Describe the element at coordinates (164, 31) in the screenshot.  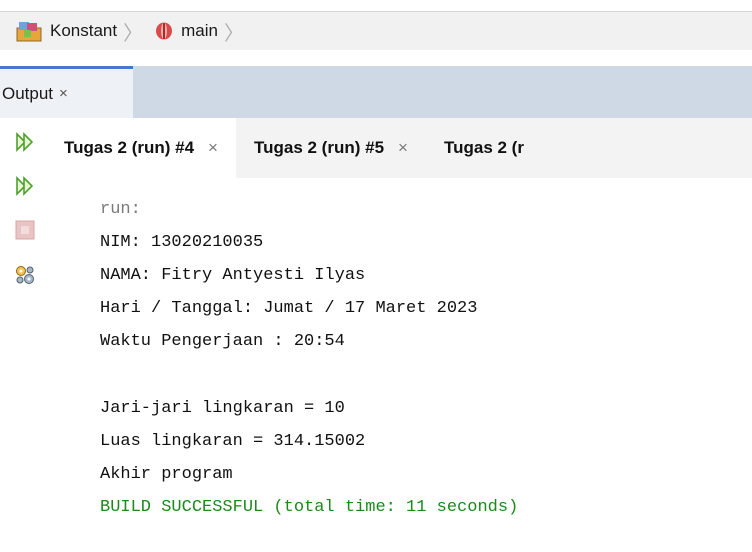
I see `branch-icon` at that location.